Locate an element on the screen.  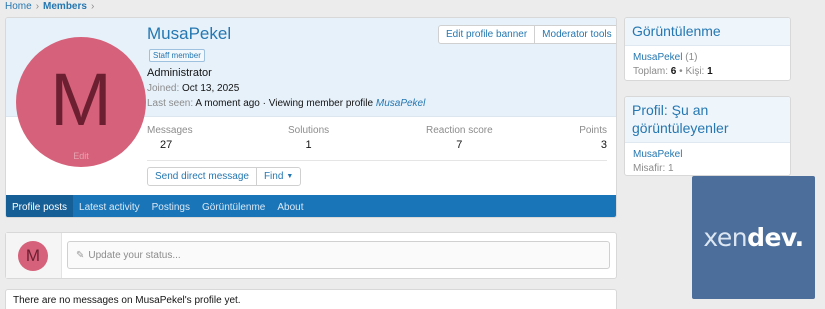
last-seen-link: MusaPekel is located at coordinates (400, 103).